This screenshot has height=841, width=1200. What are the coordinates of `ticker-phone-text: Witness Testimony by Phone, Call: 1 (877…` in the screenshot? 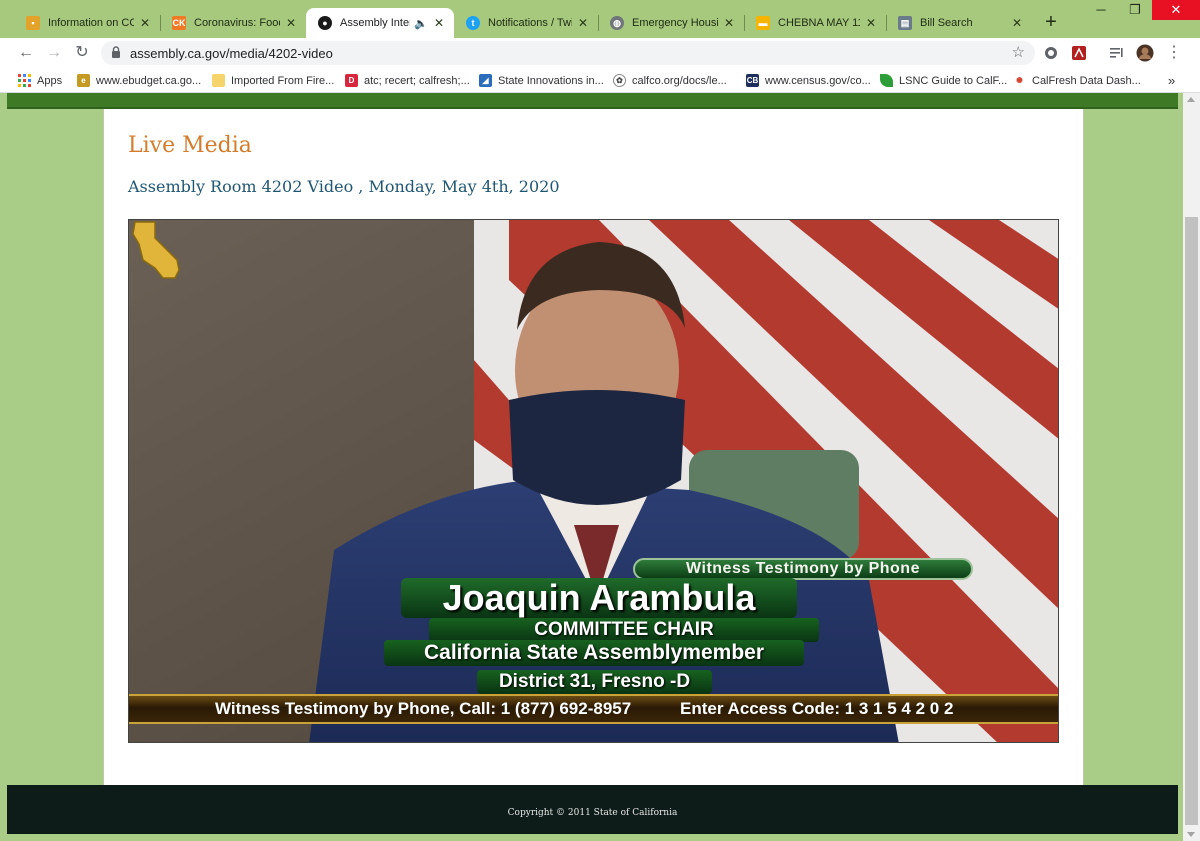 It's located at (423, 708).